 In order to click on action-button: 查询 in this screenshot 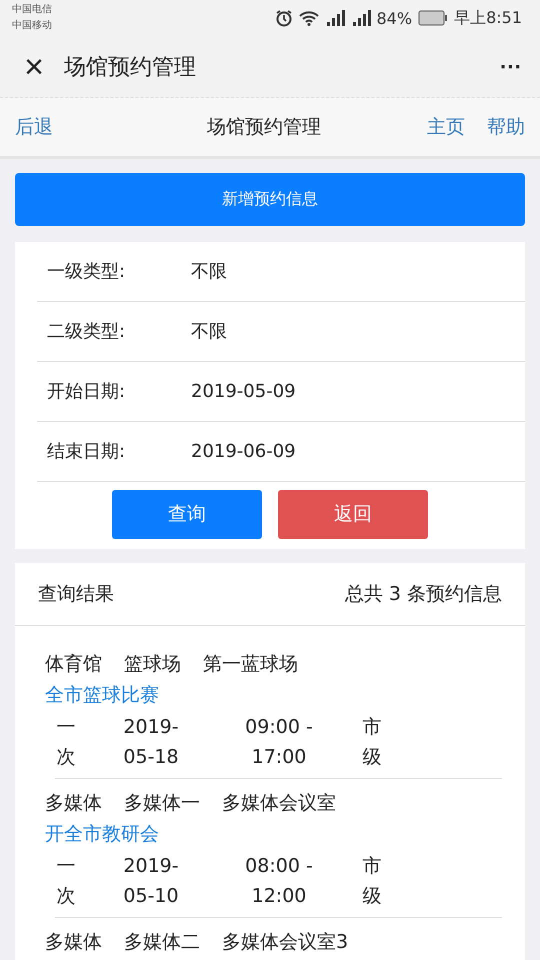, I will do `click(187, 514)`.